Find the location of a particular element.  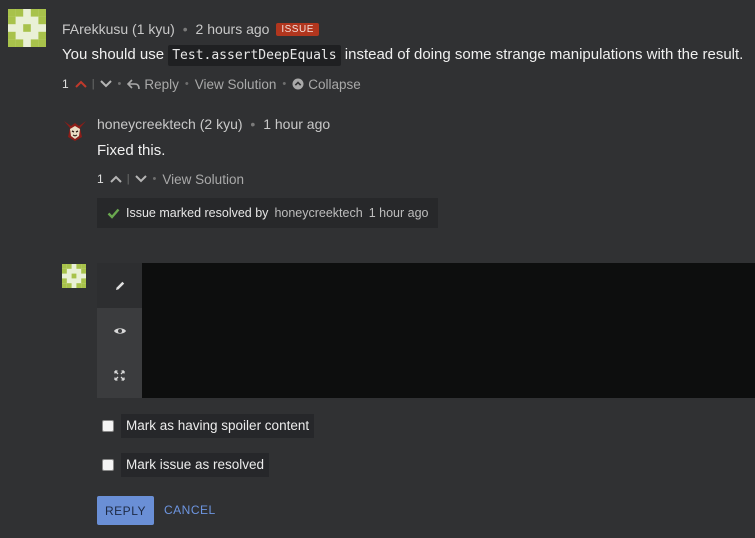

editor-toolbar is located at coordinates (119, 330).